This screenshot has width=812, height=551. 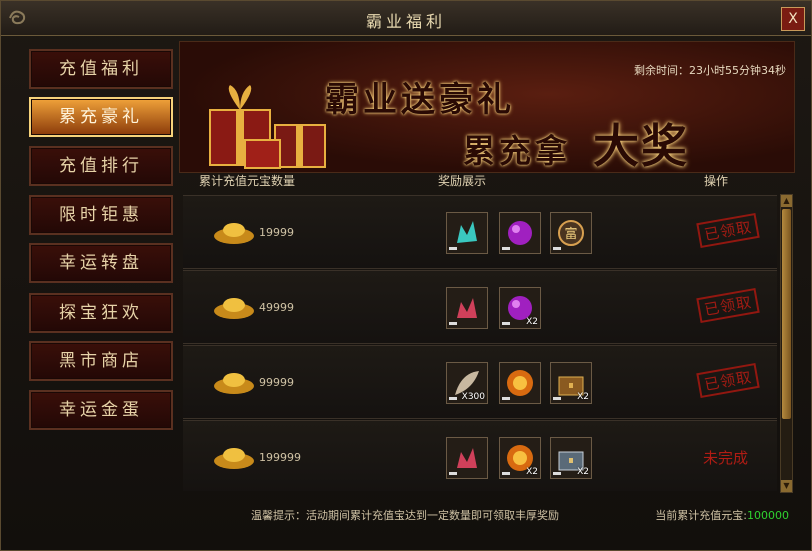 What do you see at coordinates (280, 457) in the screenshot?
I see `required-amount: 199999` at bounding box center [280, 457].